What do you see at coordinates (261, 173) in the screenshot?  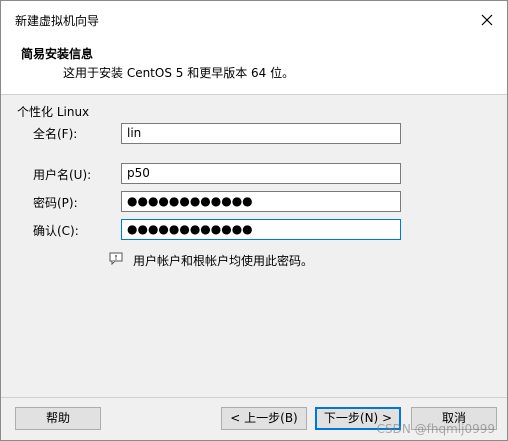 I see `username-input: p50` at bounding box center [261, 173].